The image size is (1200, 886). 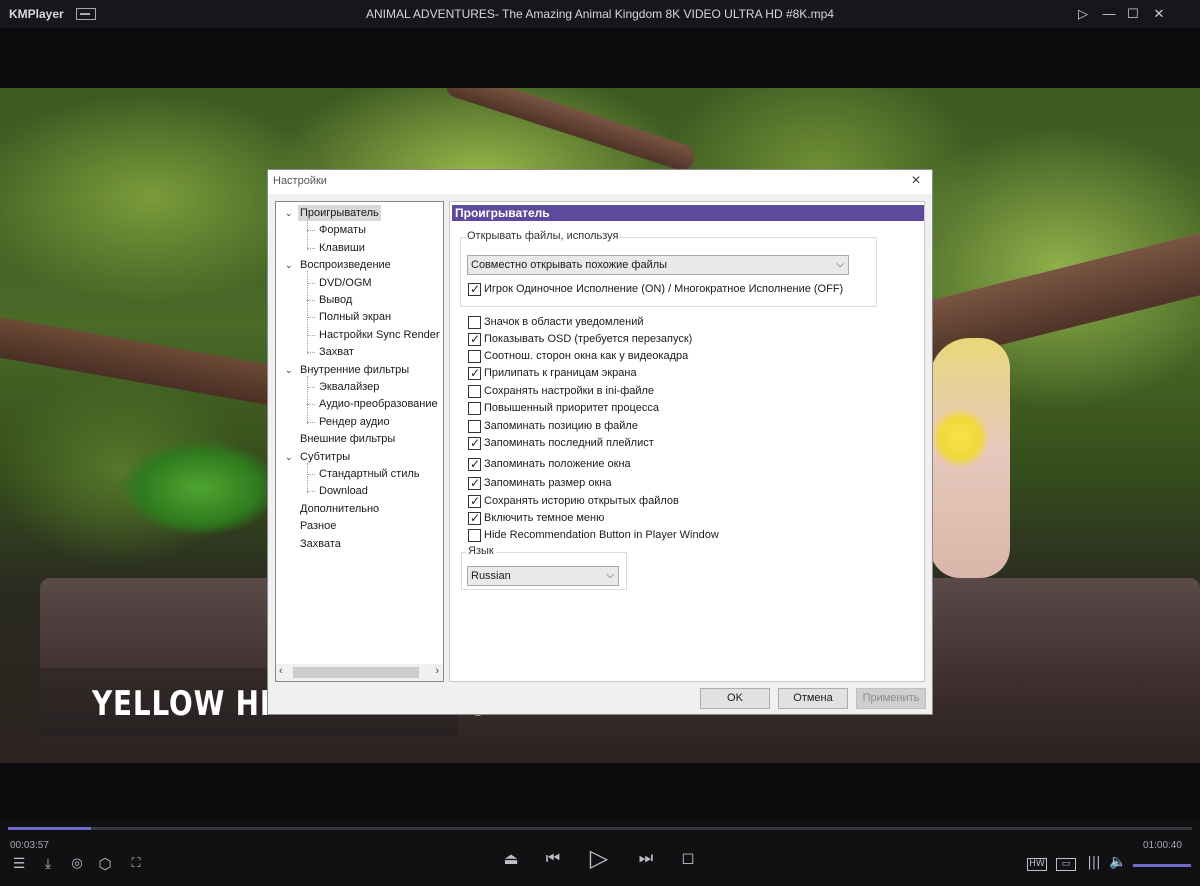 I want to click on close-icon: ✕, so click(x=1159, y=14).